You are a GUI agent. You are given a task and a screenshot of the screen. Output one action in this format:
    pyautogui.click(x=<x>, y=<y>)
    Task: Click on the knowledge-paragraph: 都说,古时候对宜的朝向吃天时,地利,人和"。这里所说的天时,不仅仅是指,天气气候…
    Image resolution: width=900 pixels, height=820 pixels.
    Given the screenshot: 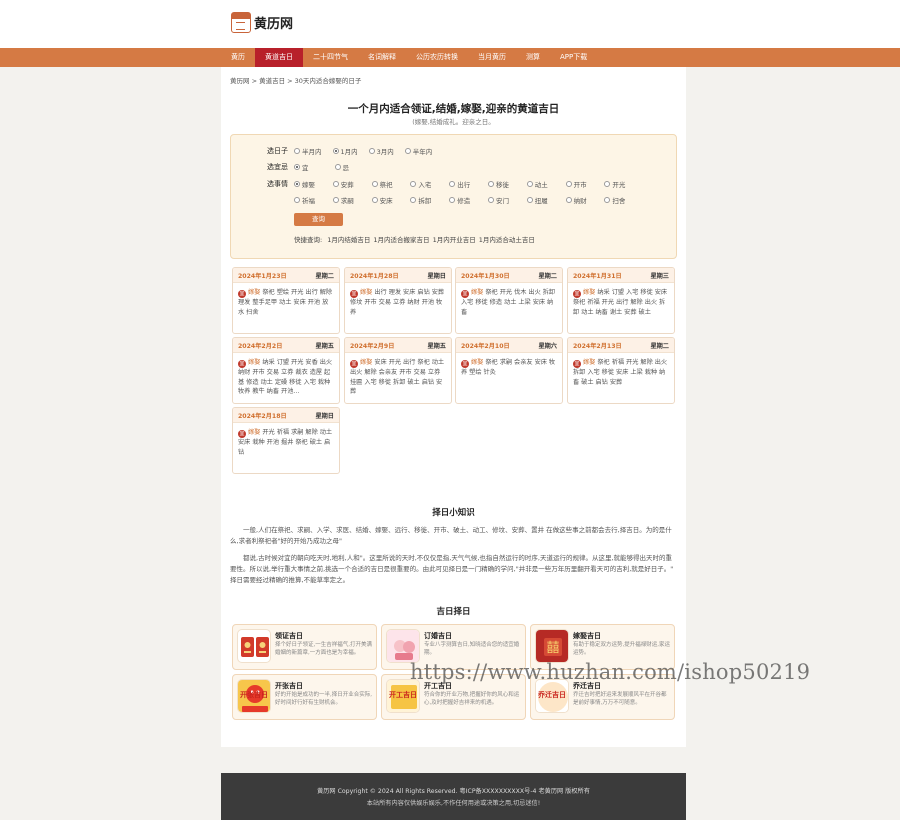 What is the action you would take?
    pyautogui.click(x=452, y=569)
    